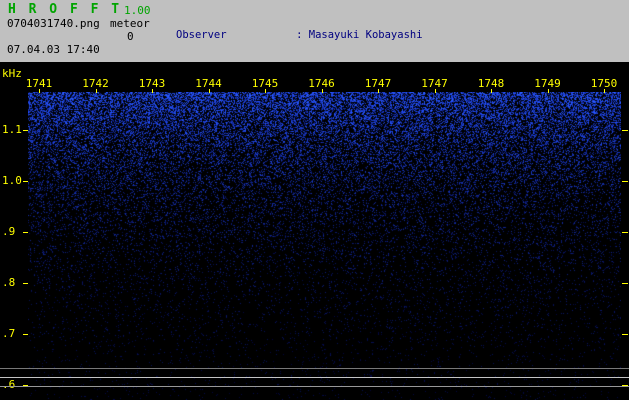  Describe the element at coordinates (12, 129) in the screenshot. I see `y-axis-tick-label: 1.1` at that location.